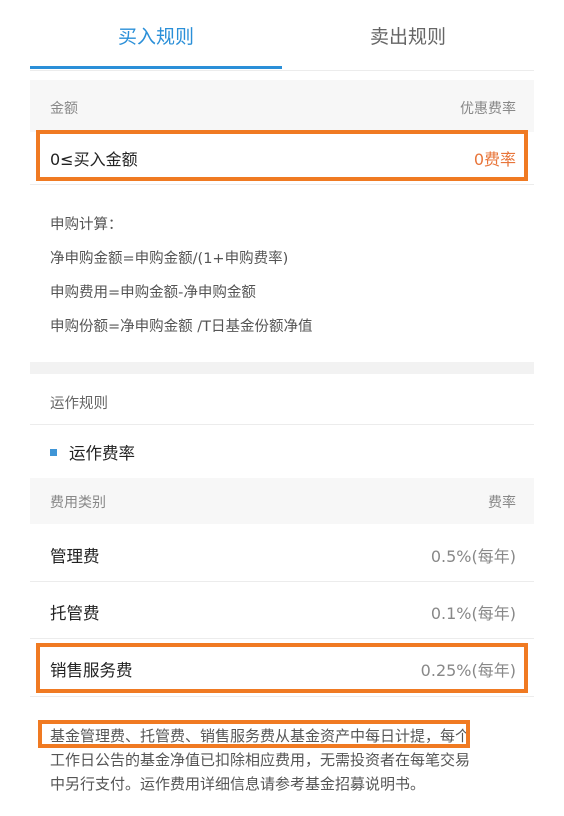 This screenshot has height=816, width=564. Describe the element at coordinates (502, 503) in the screenshot. I see `fee-rate-header: 费率` at that location.